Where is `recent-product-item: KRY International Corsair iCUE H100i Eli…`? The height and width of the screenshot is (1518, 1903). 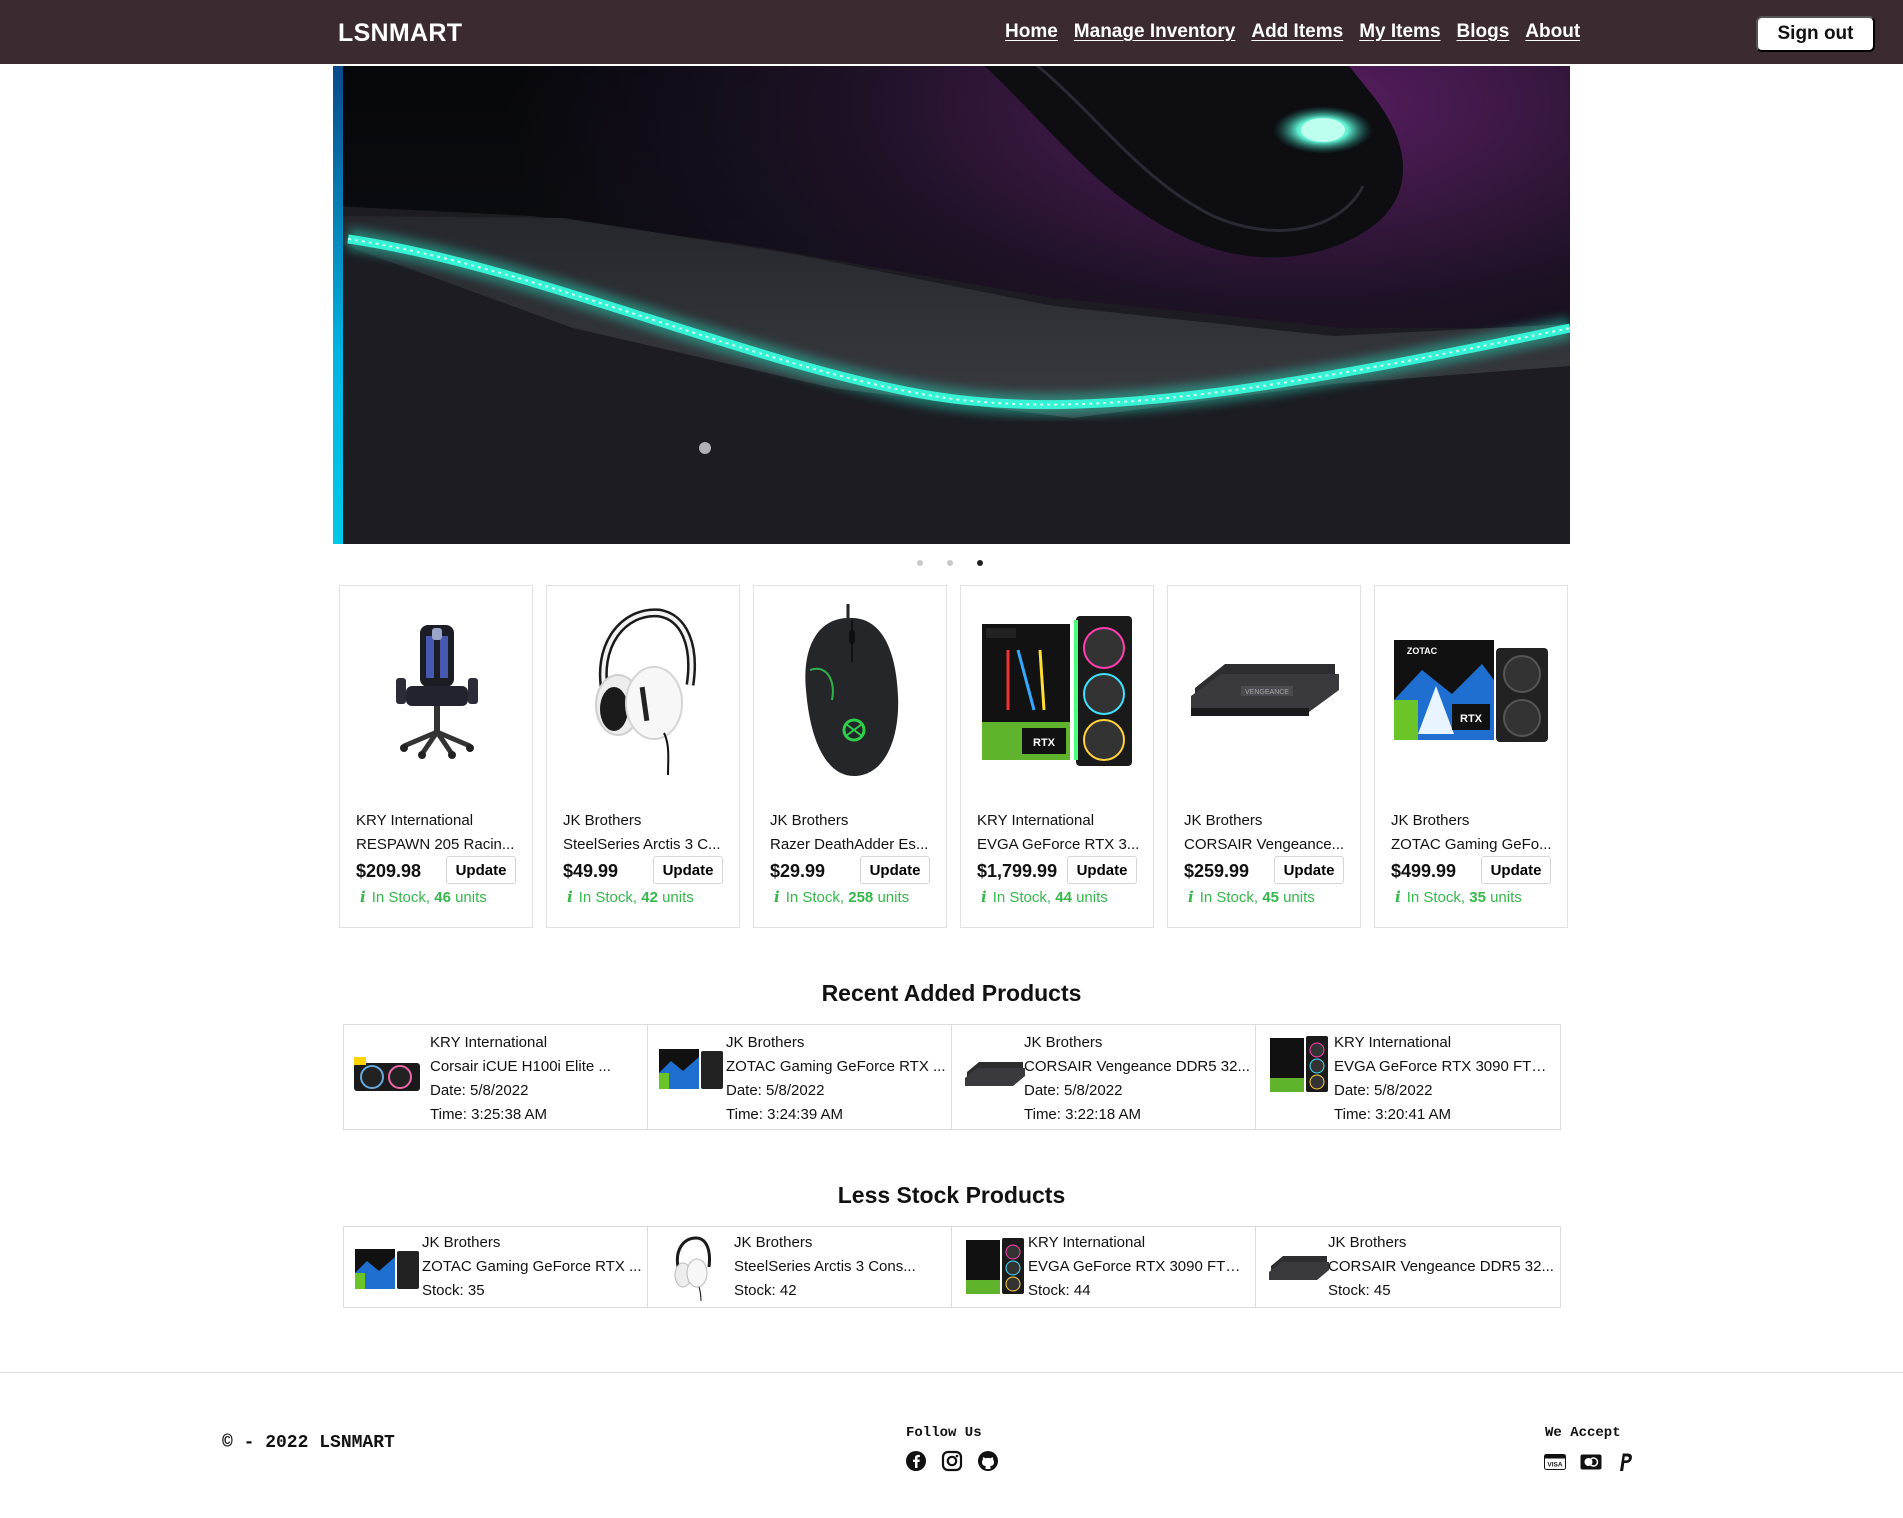 recent-product-item: KRY International Corsair iCUE H100i Eli… is located at coordinates (496, 1077).